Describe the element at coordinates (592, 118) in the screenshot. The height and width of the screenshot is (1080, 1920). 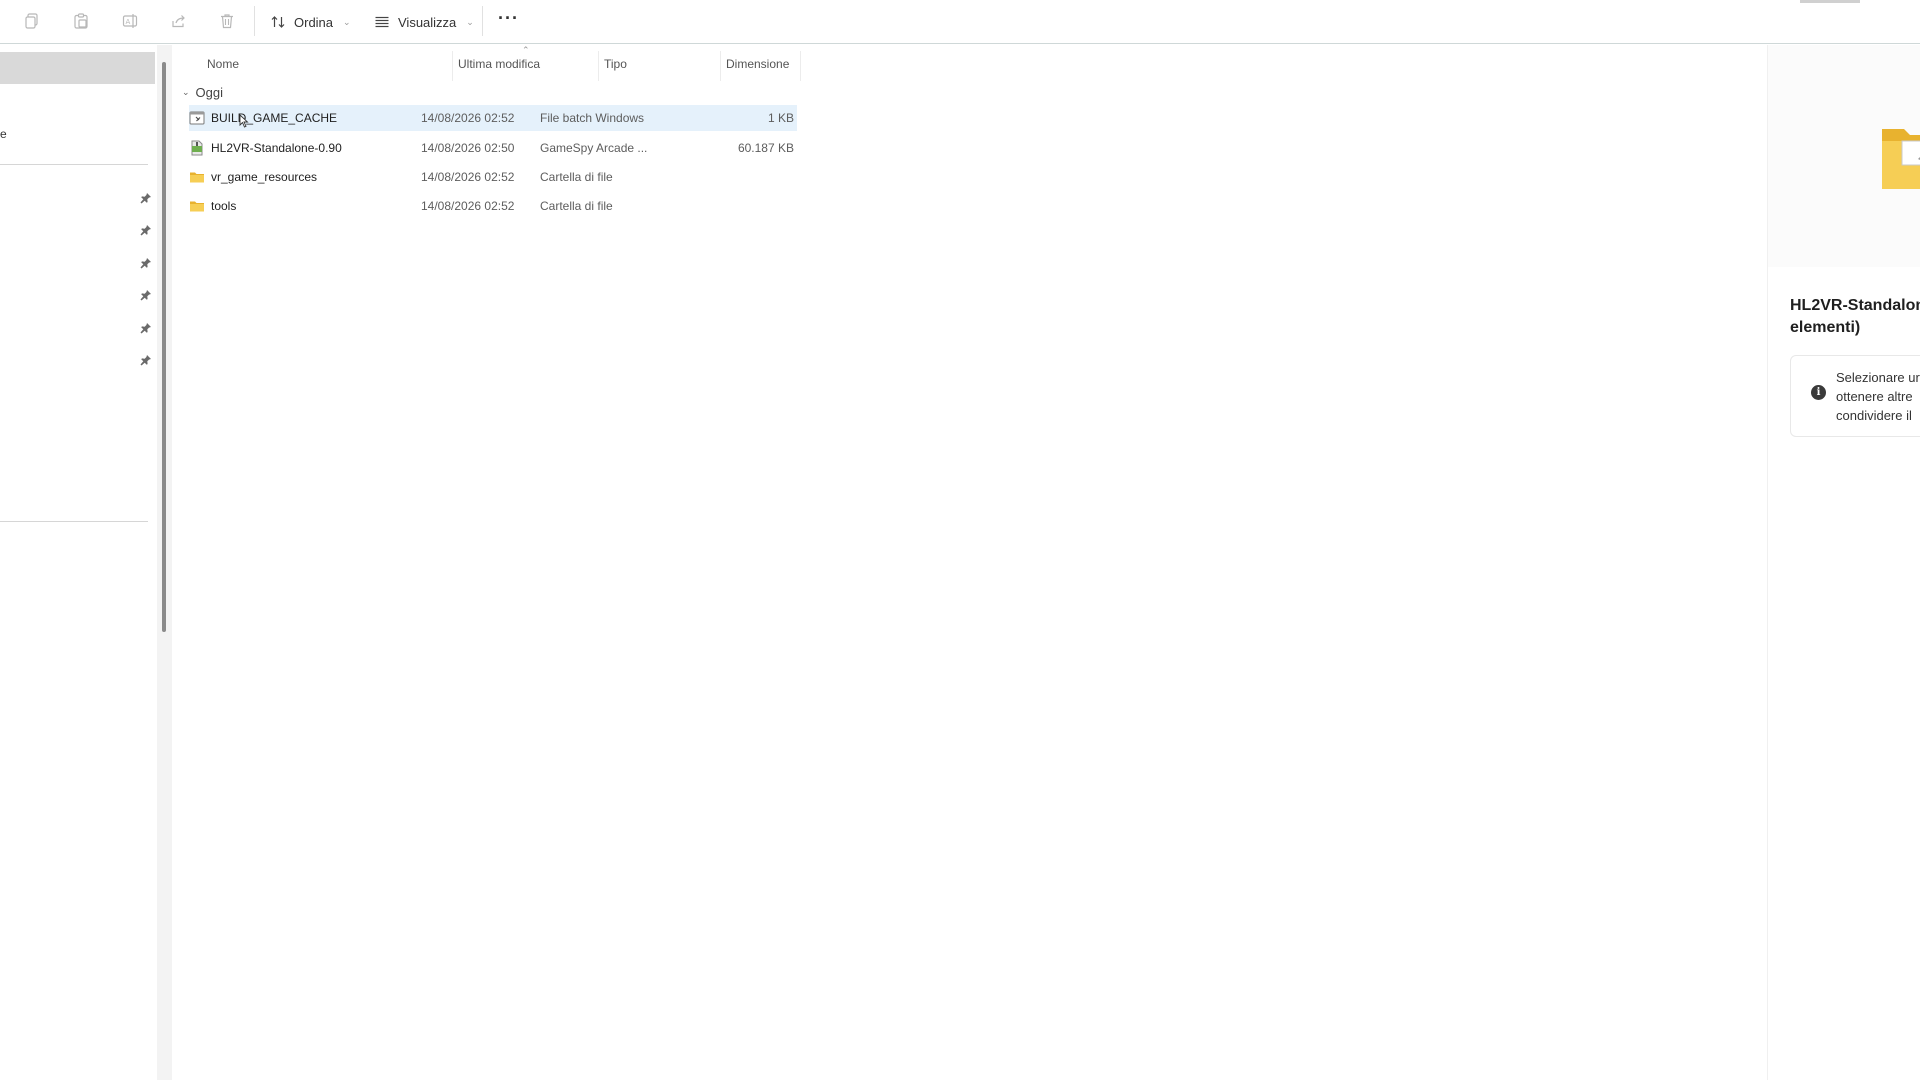
I see `file-type: File batch Windows` at that location.